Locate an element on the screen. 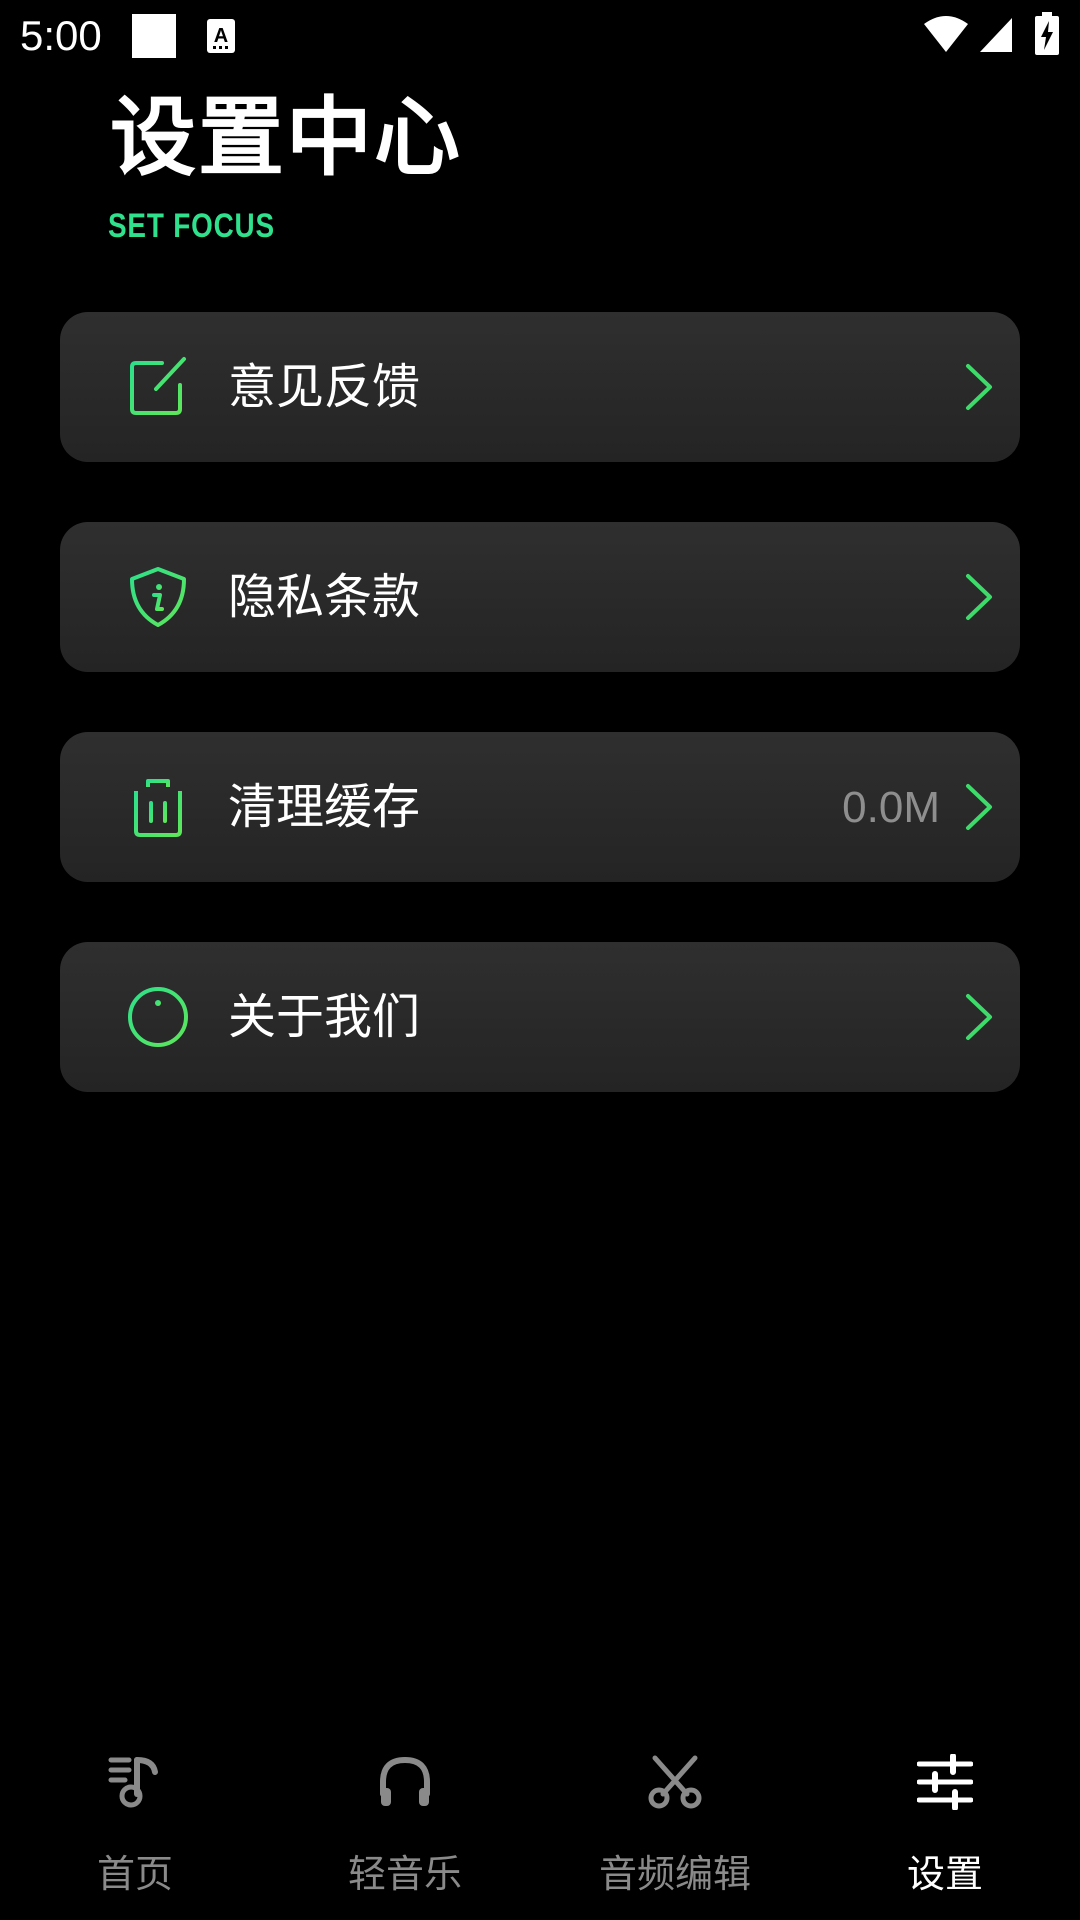  shield-info-icon is located at coordinates (158, 597).